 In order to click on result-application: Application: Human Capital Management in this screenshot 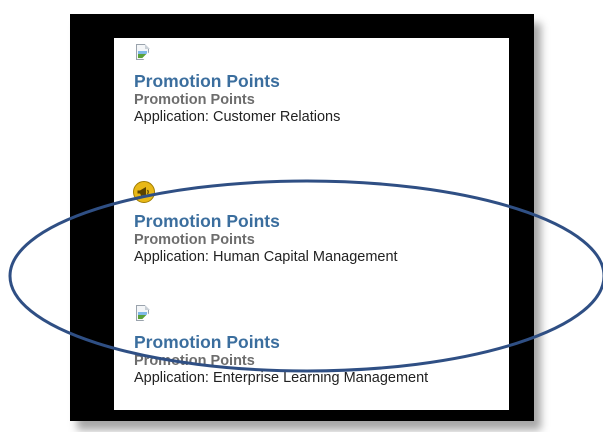, I will do `click(266, 257)`.